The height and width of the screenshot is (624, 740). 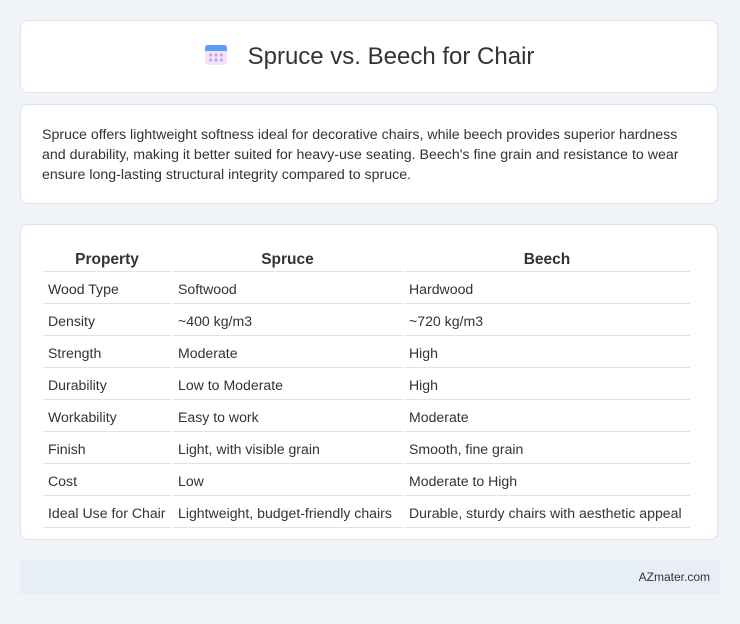 I want to click on table-cell: Durability, so click(x=107, y=385).